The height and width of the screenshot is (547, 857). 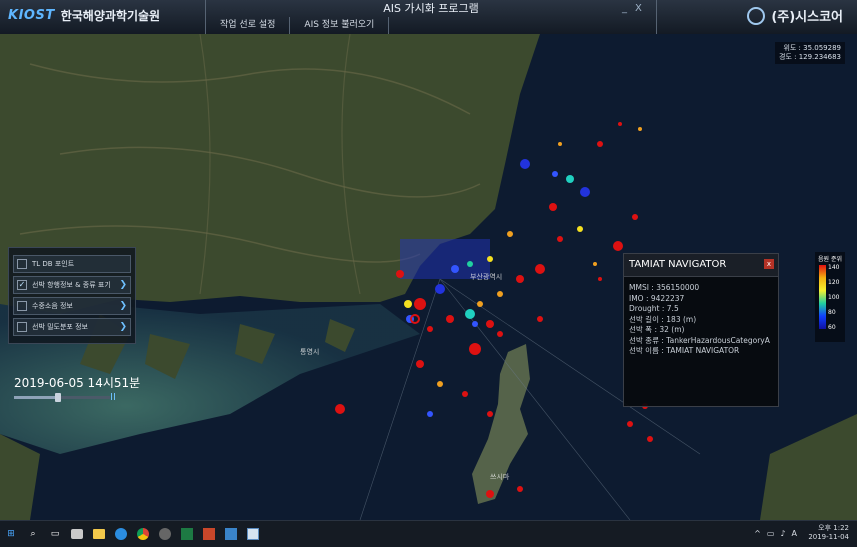 What do you see at coordinates (834, 297) in the screenshot?
I see `legend-tick: 100` at bounding box center [834, 297].